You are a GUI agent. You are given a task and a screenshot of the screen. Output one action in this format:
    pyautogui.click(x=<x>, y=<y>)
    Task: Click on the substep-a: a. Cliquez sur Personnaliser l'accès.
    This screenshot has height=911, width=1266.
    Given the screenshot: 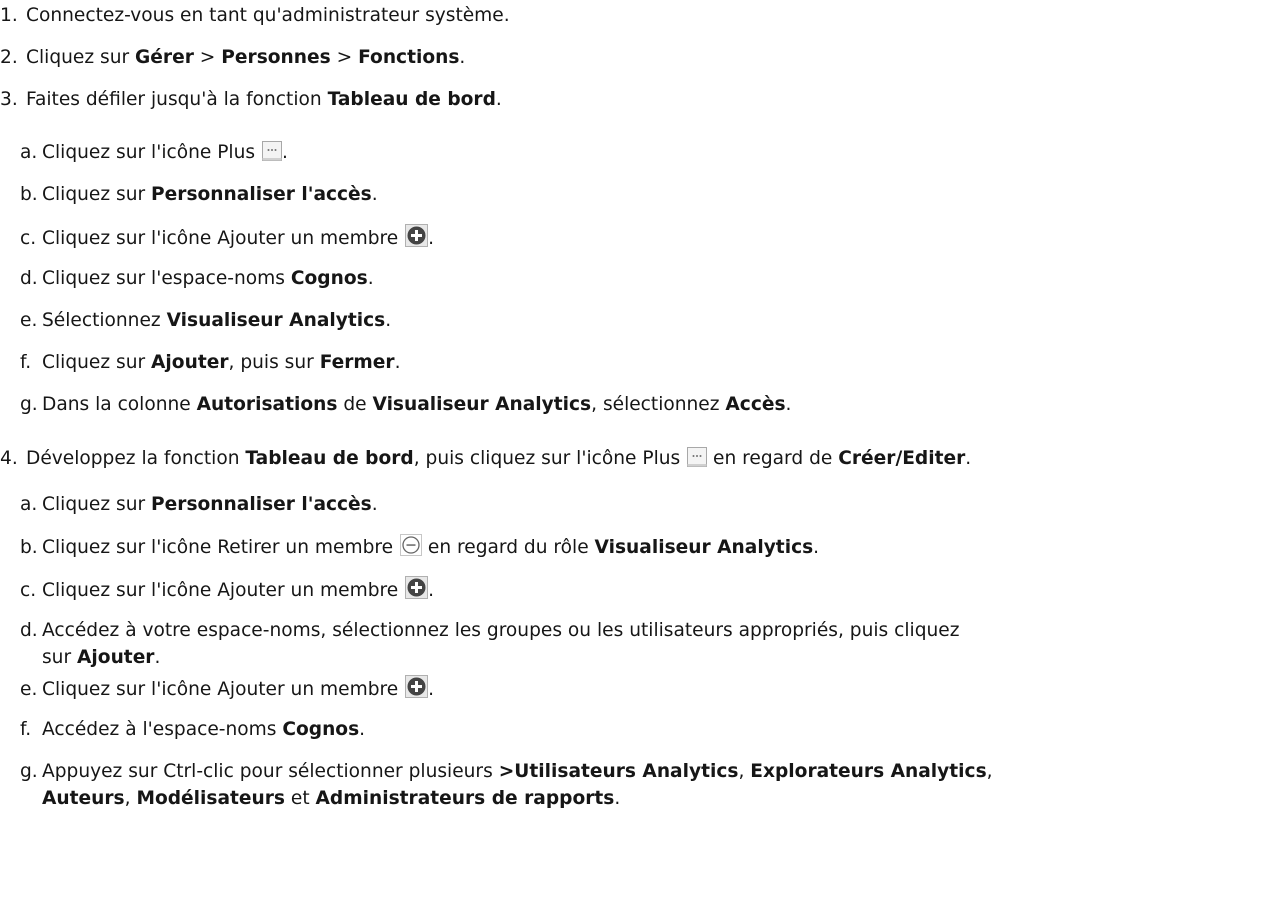 What is the action you would take?
    pyautogui.click(x=199, y=505)
    